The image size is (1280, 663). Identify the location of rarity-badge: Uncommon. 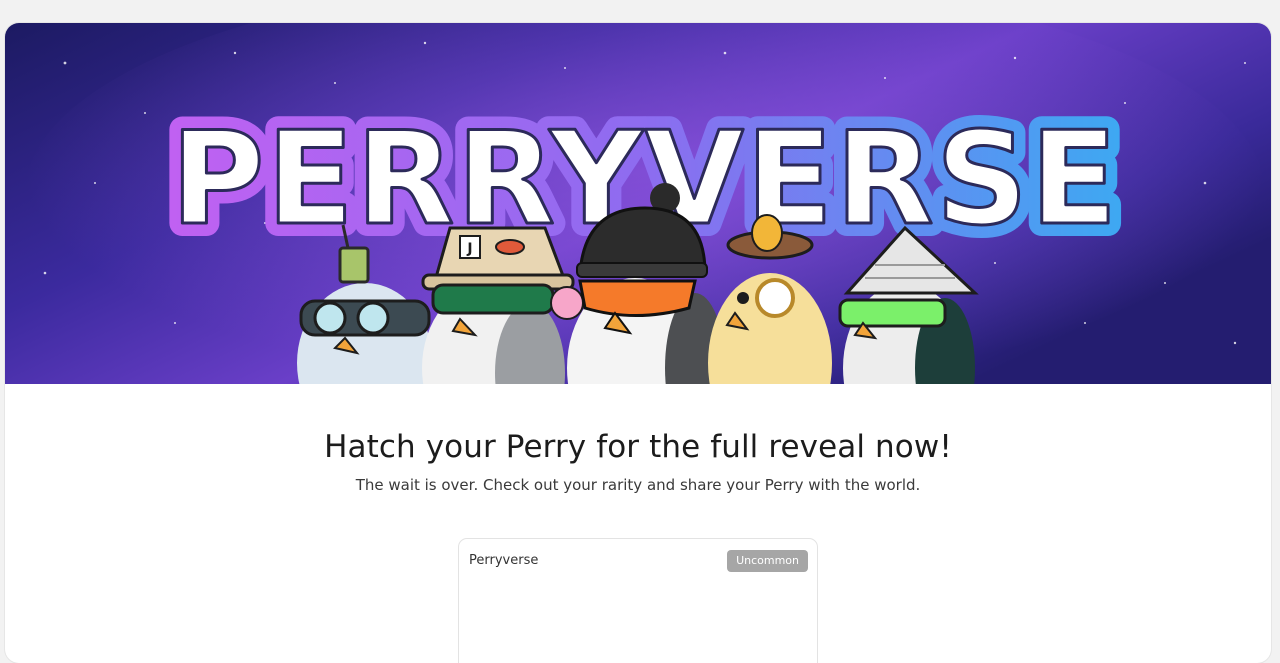
(767, 561).